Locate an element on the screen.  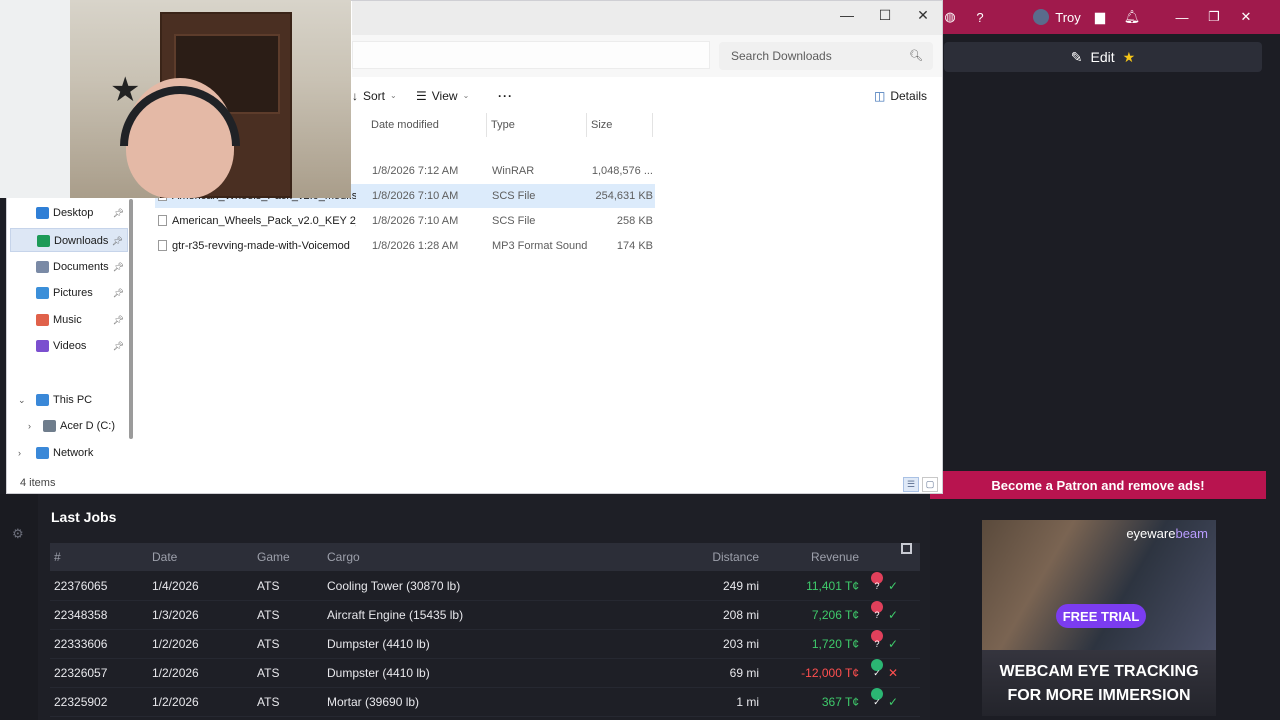
nav-item: Videos 📌︎ is located at coordinates (69, 346).